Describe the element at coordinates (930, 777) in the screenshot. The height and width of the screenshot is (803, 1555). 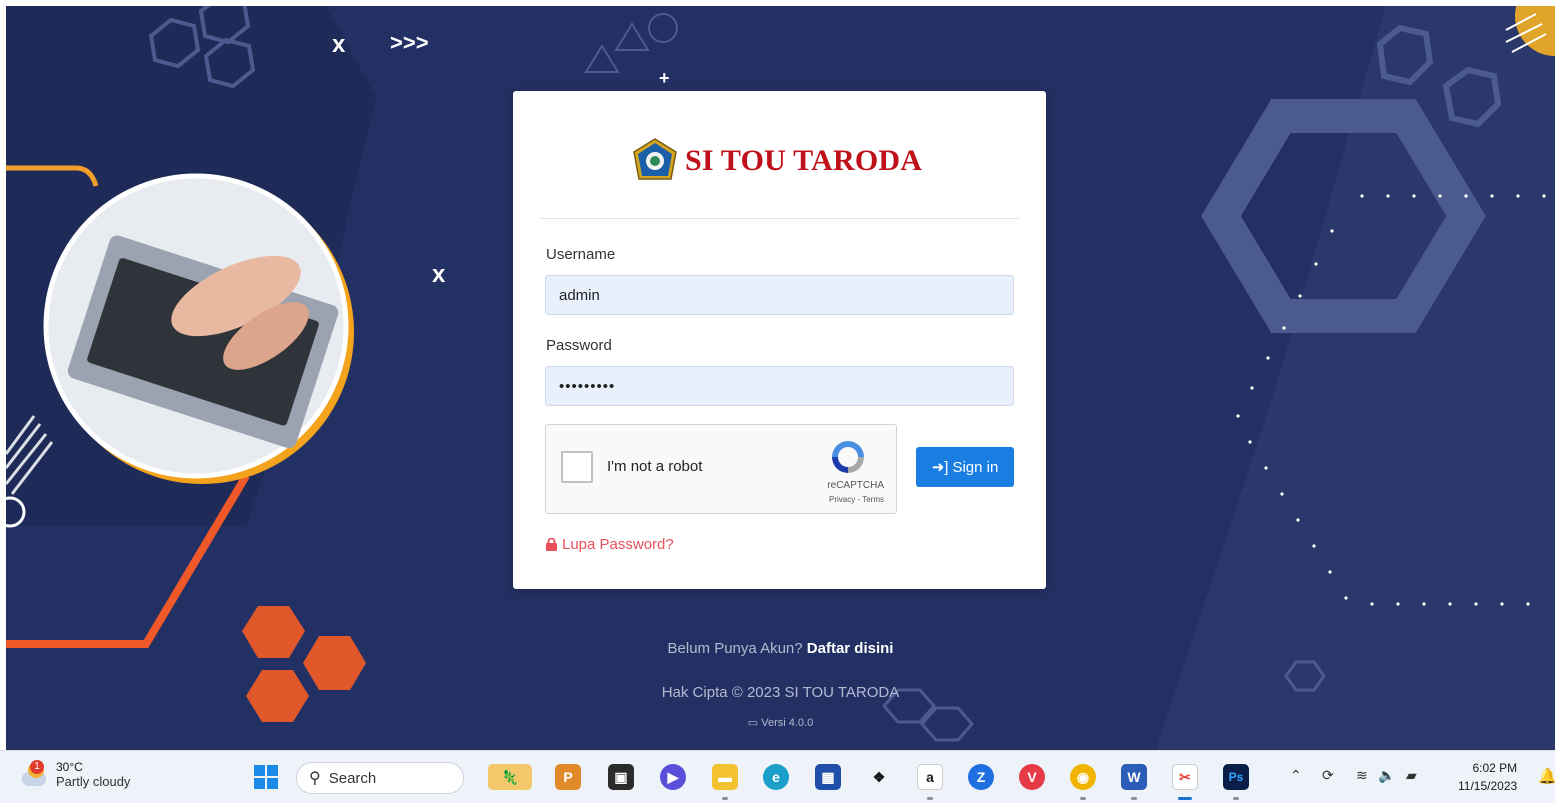
I see `amazon-icon: a` at that location.